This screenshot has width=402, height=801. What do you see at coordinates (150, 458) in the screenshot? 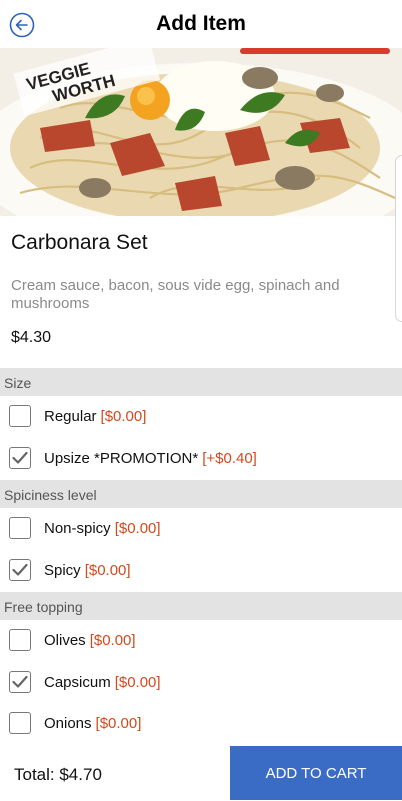
I see `option-label: Upsize *PROMOTION* [+$0.40]` at bounding box center [150, 458].